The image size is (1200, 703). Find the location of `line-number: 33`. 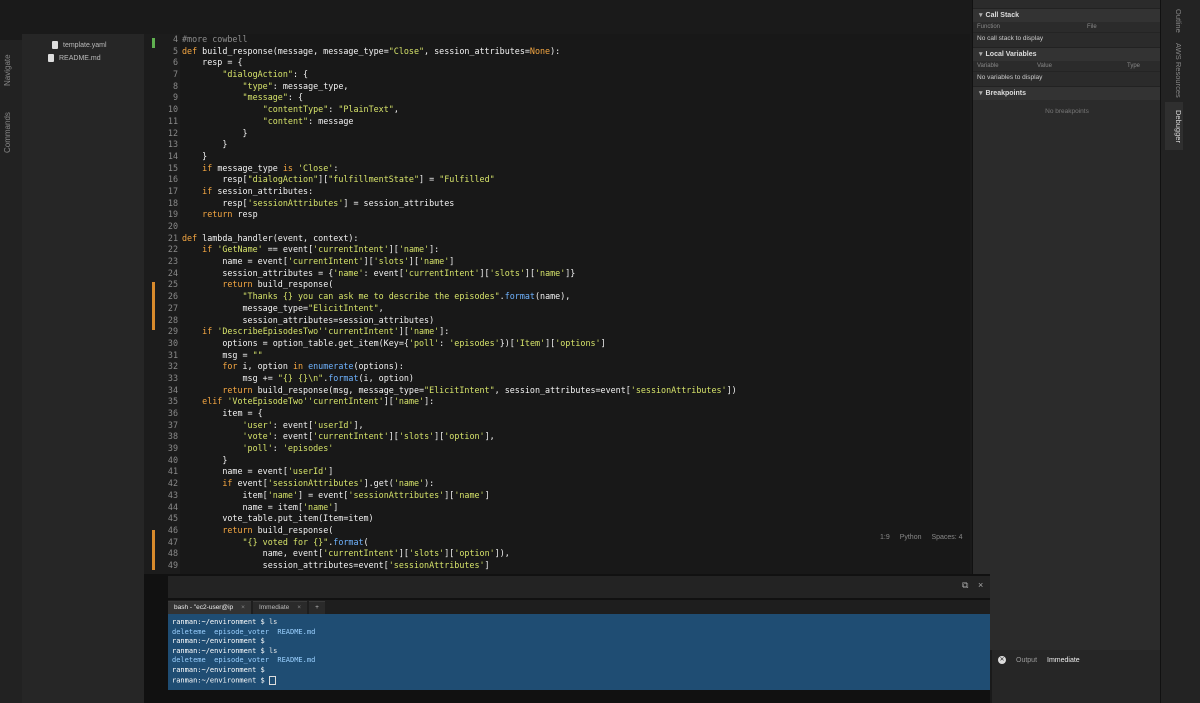

line-number: 33 is located at coordinates (172, 377).